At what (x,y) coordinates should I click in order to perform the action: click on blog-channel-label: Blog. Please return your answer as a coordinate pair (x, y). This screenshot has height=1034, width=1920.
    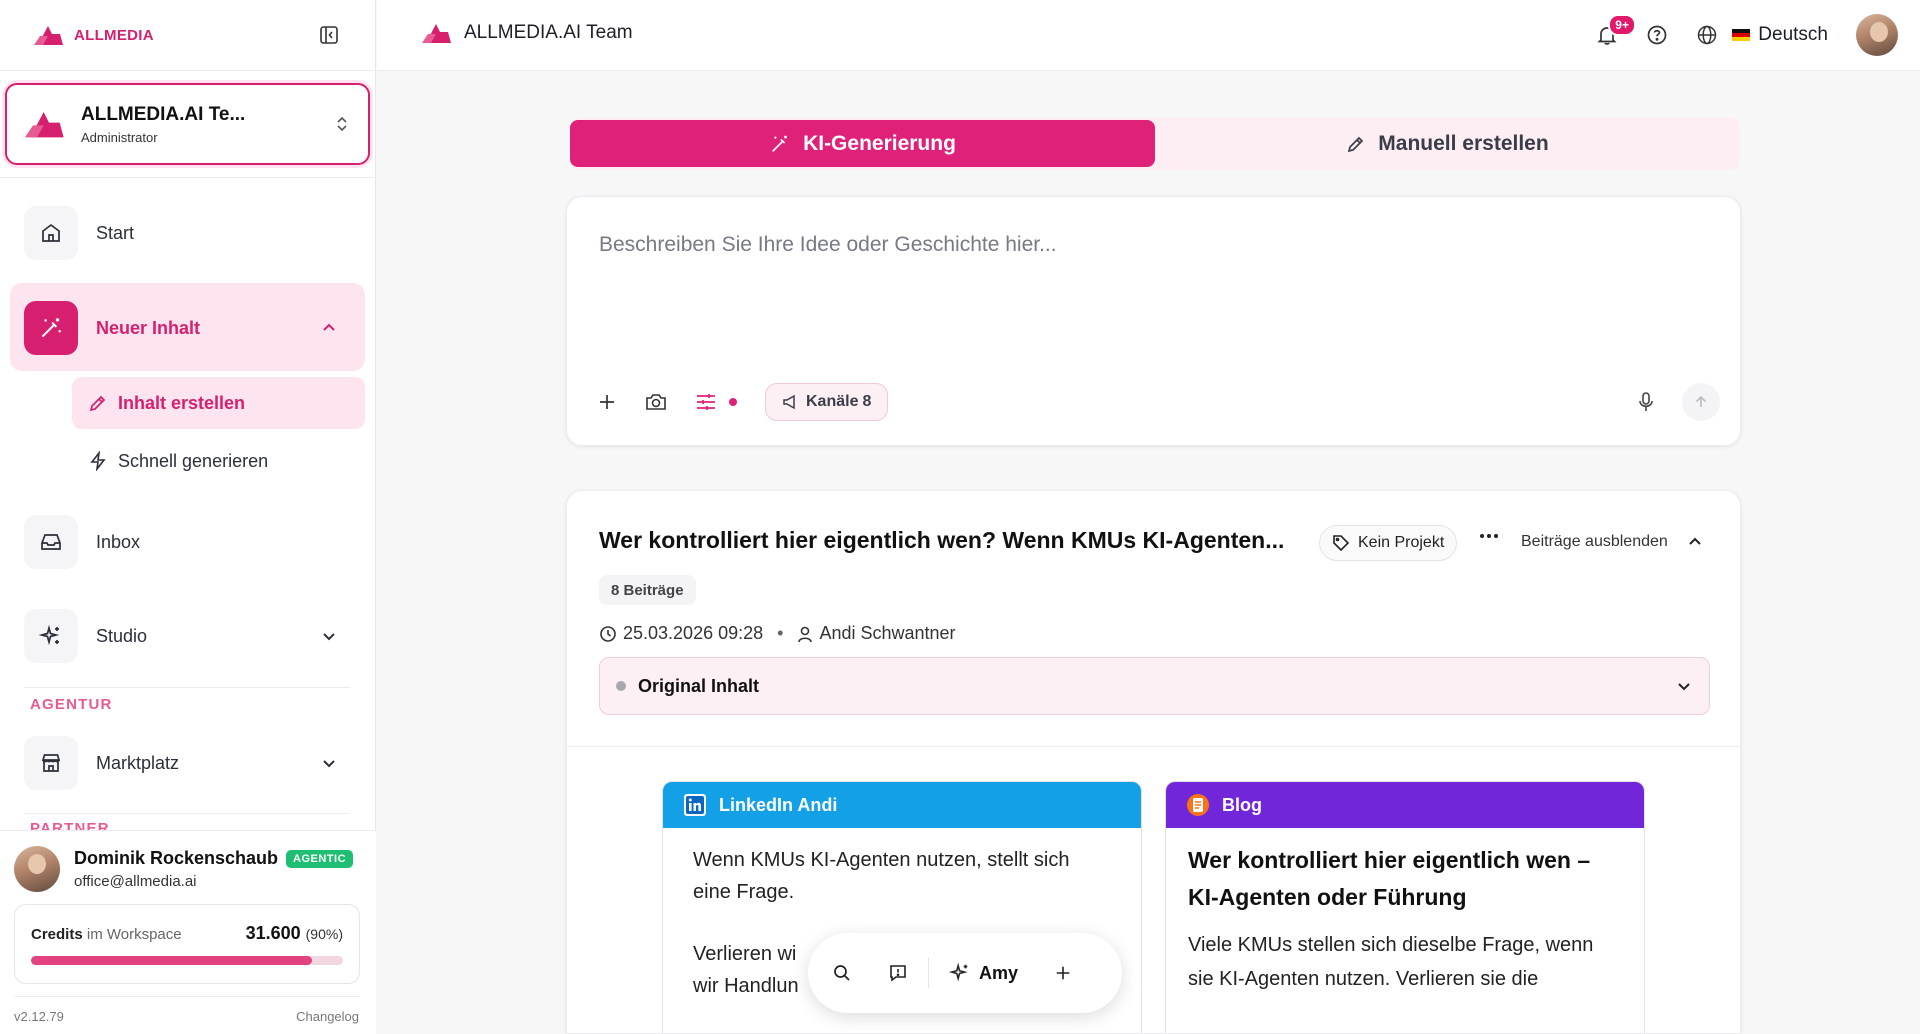
    Looking at the image, I should click on (1242, 804).